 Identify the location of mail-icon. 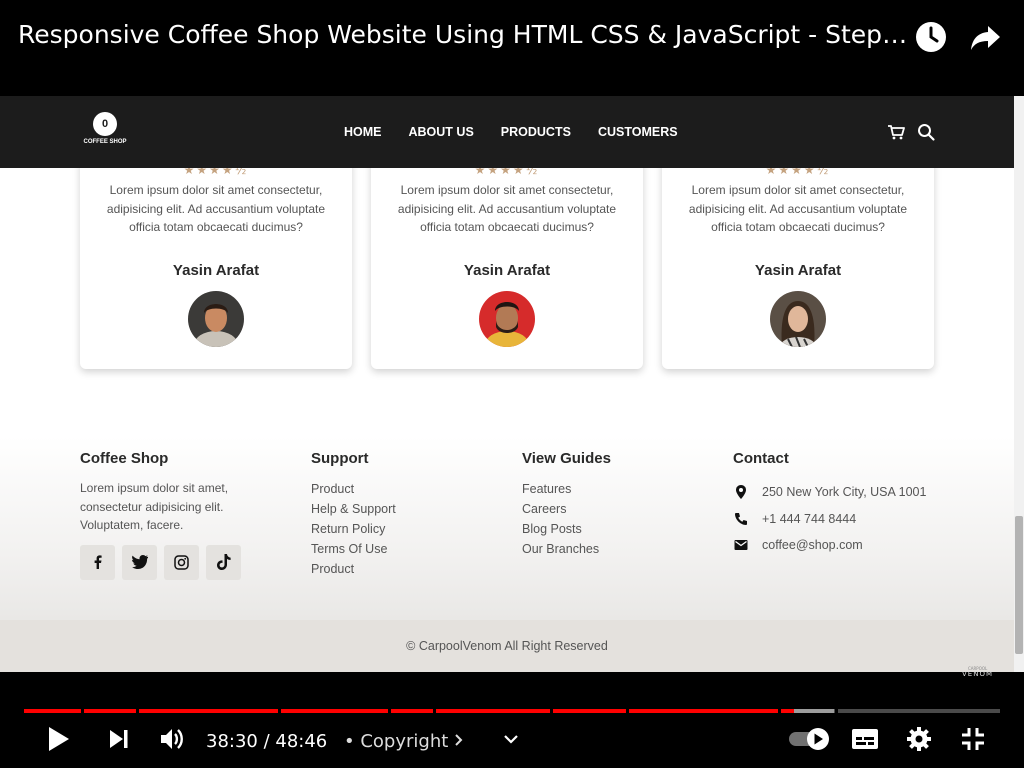
(741, 545).